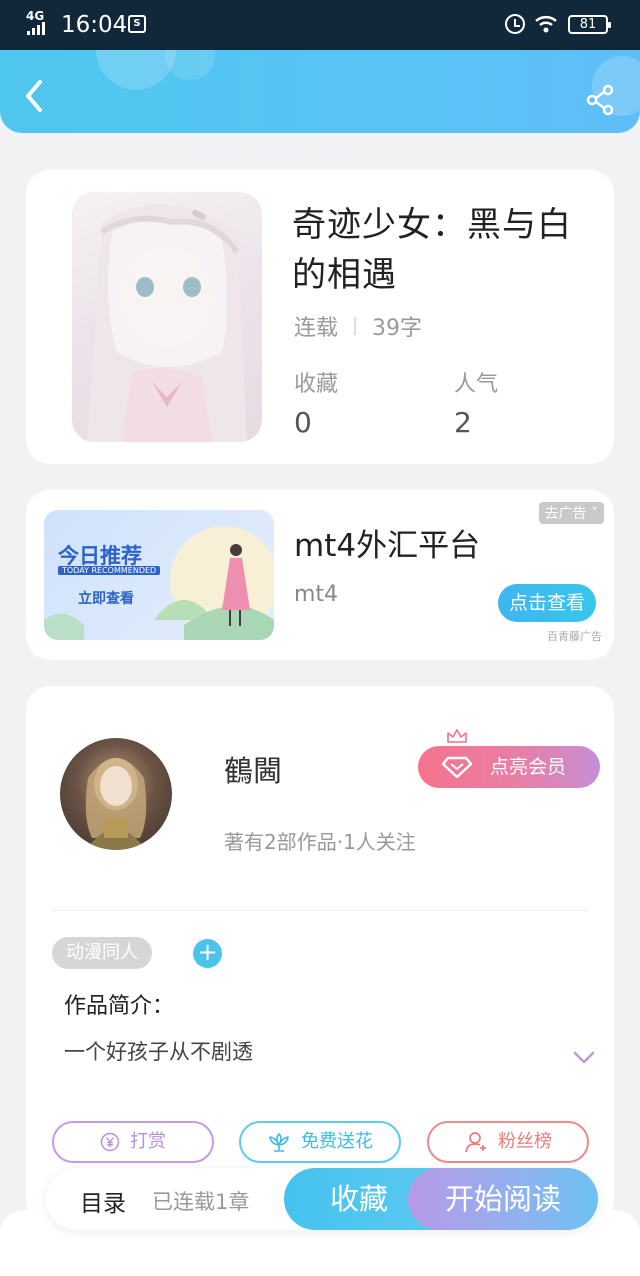  I want to click on tip-button: 打赏, so click(133, 1142).